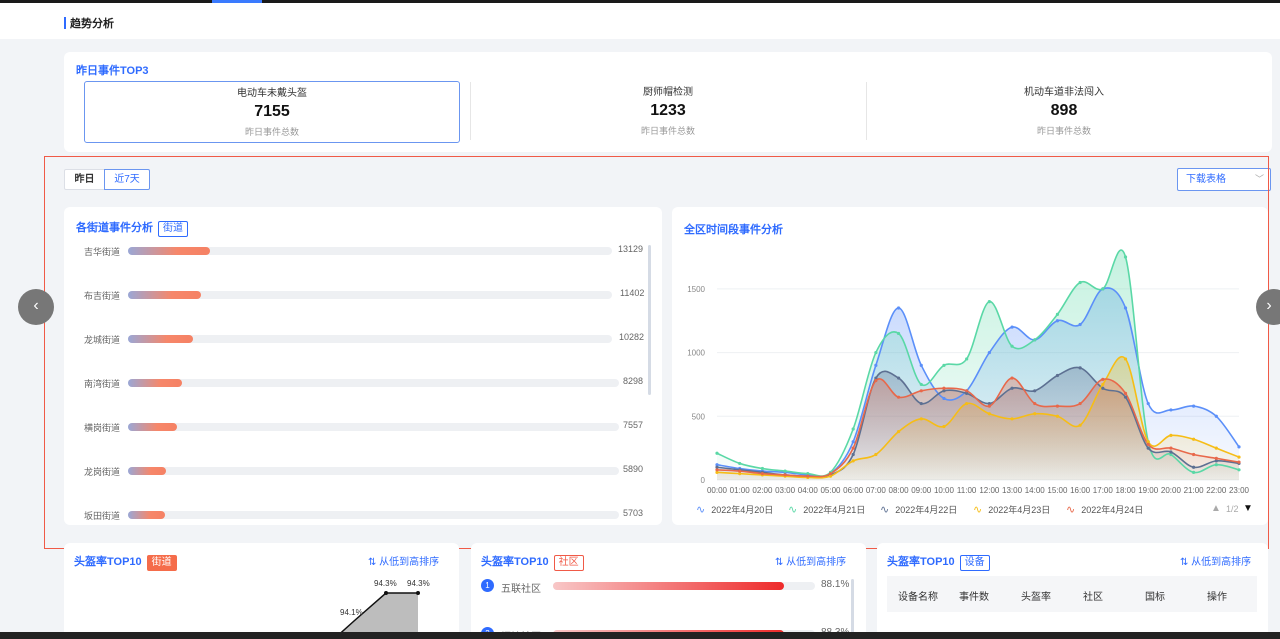 This screenshot has height=639, width=1280. I want to click on top3-title: 昨日事件TOP3, so click(112, 71).